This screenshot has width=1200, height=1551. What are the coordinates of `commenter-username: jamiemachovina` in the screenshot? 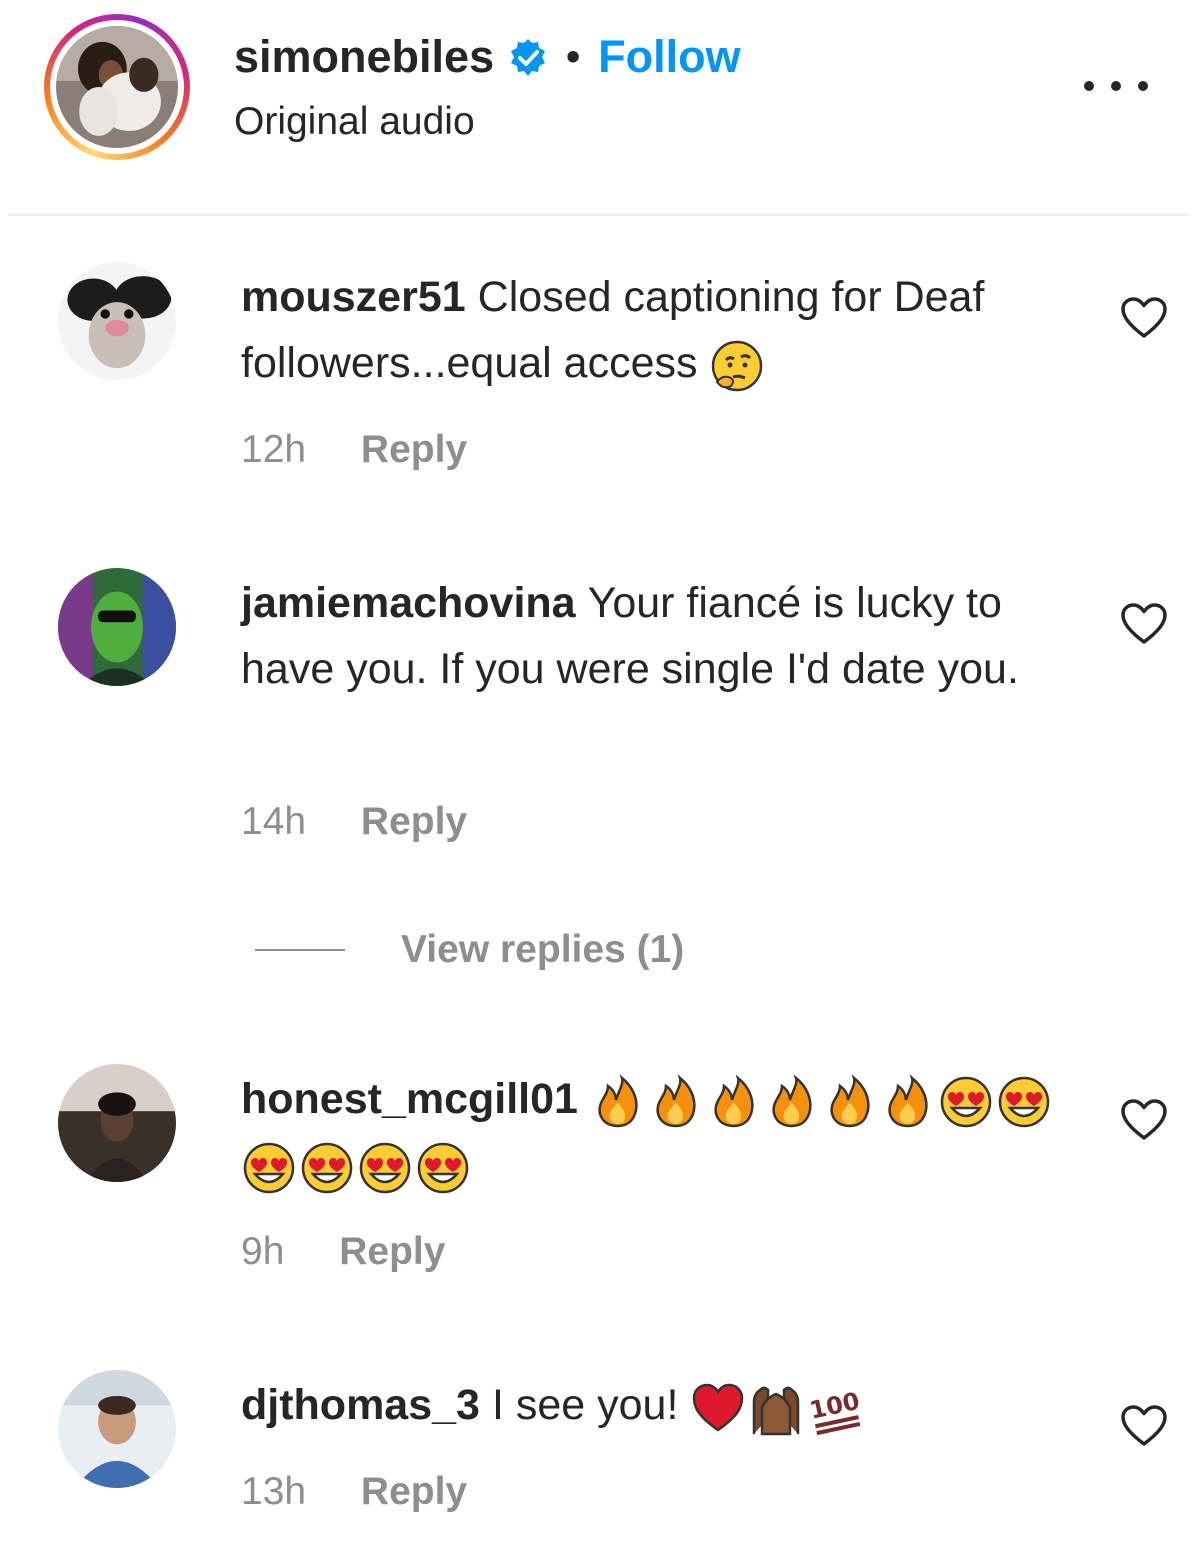 It's located at (408, 603).